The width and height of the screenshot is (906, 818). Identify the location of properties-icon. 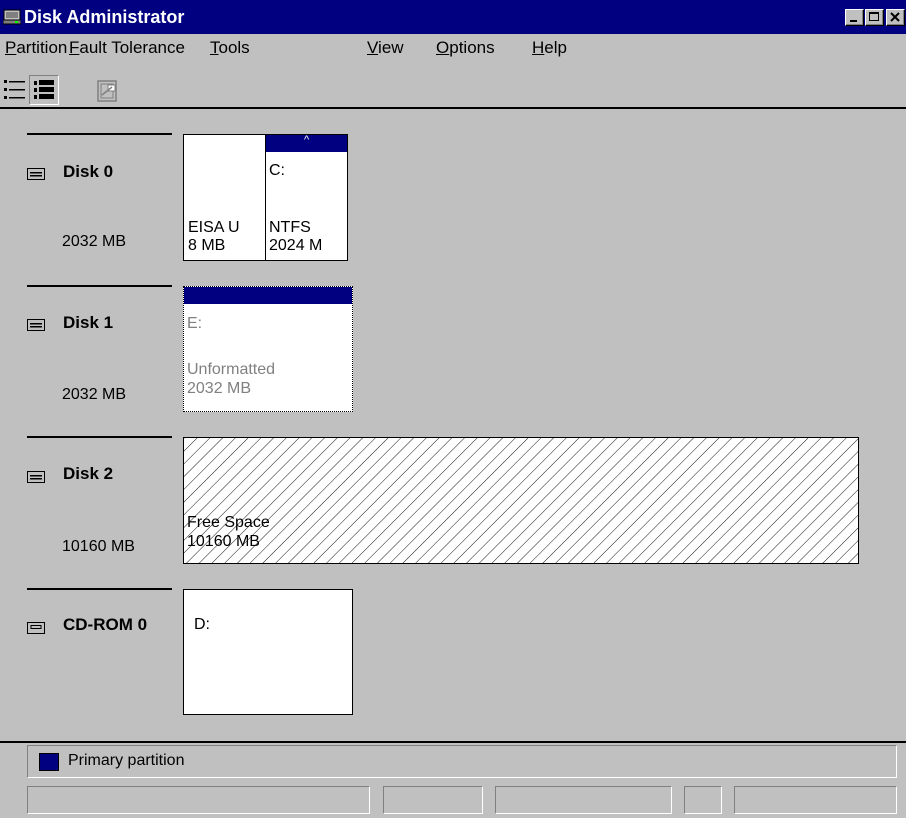
(107, 91).